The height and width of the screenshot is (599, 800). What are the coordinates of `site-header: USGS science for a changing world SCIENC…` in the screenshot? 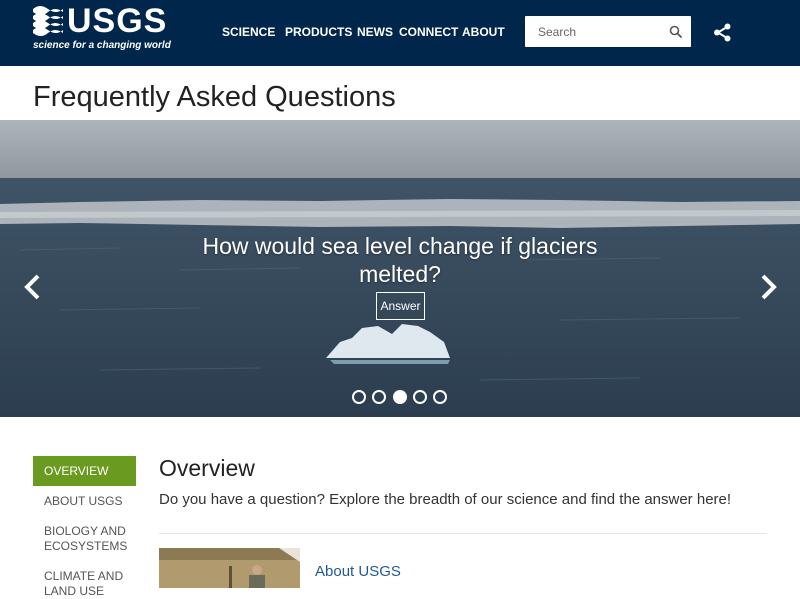 It's located at (400, 33).